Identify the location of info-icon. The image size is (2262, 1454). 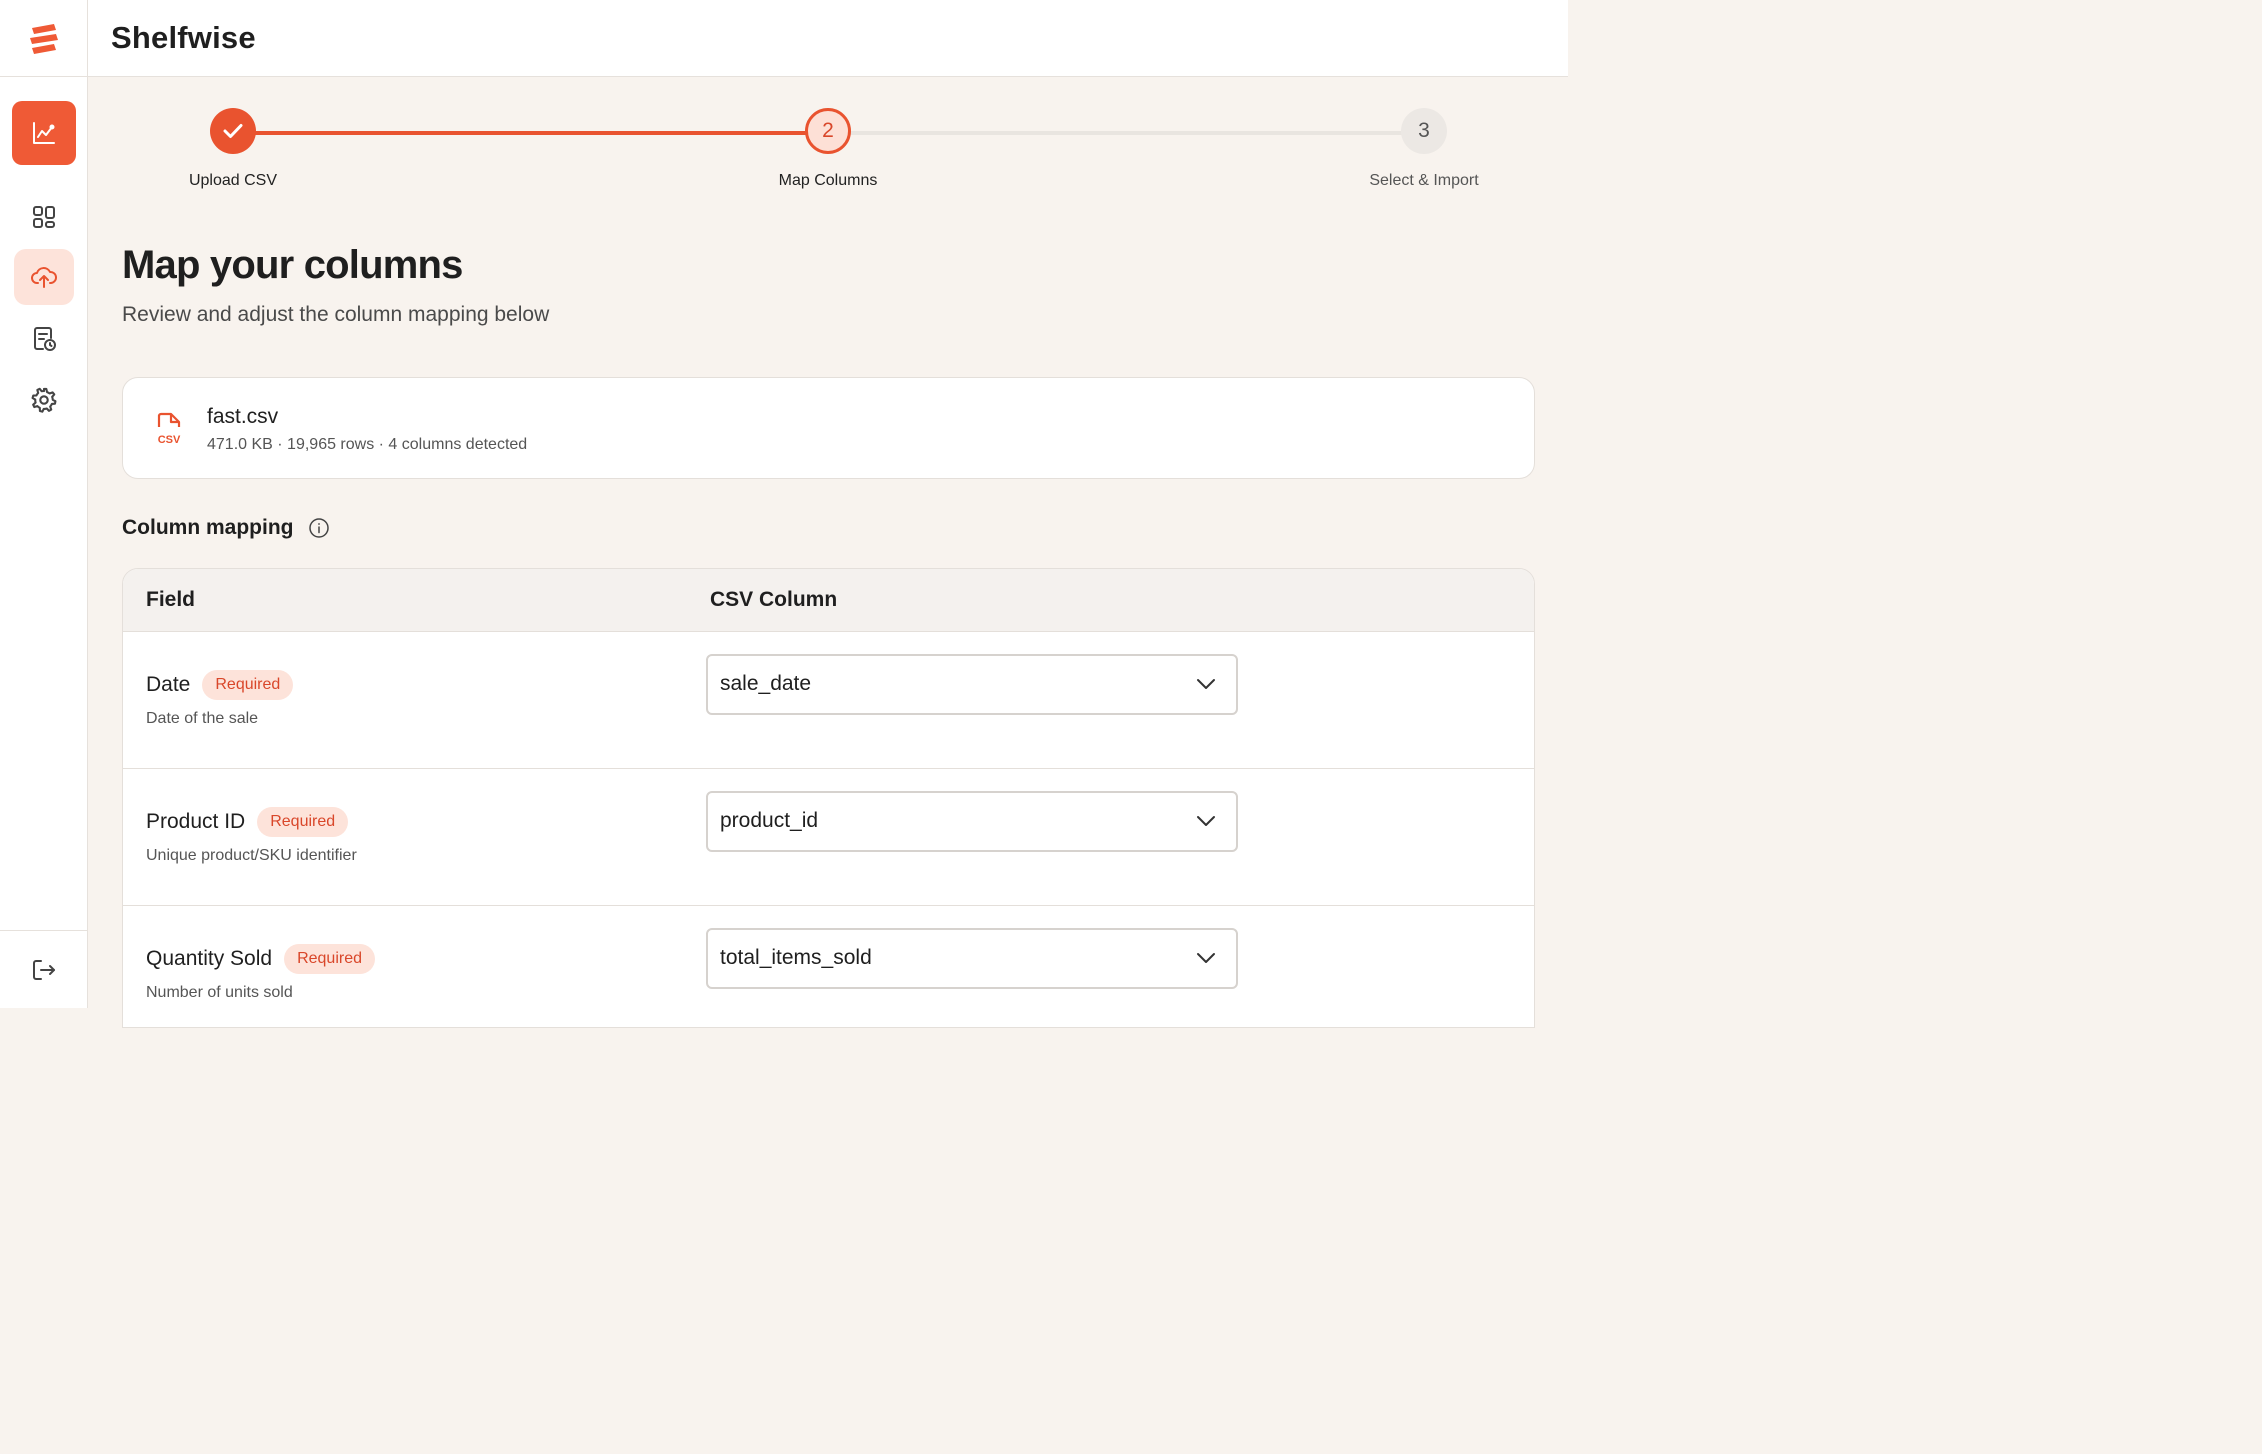
(319, 528).